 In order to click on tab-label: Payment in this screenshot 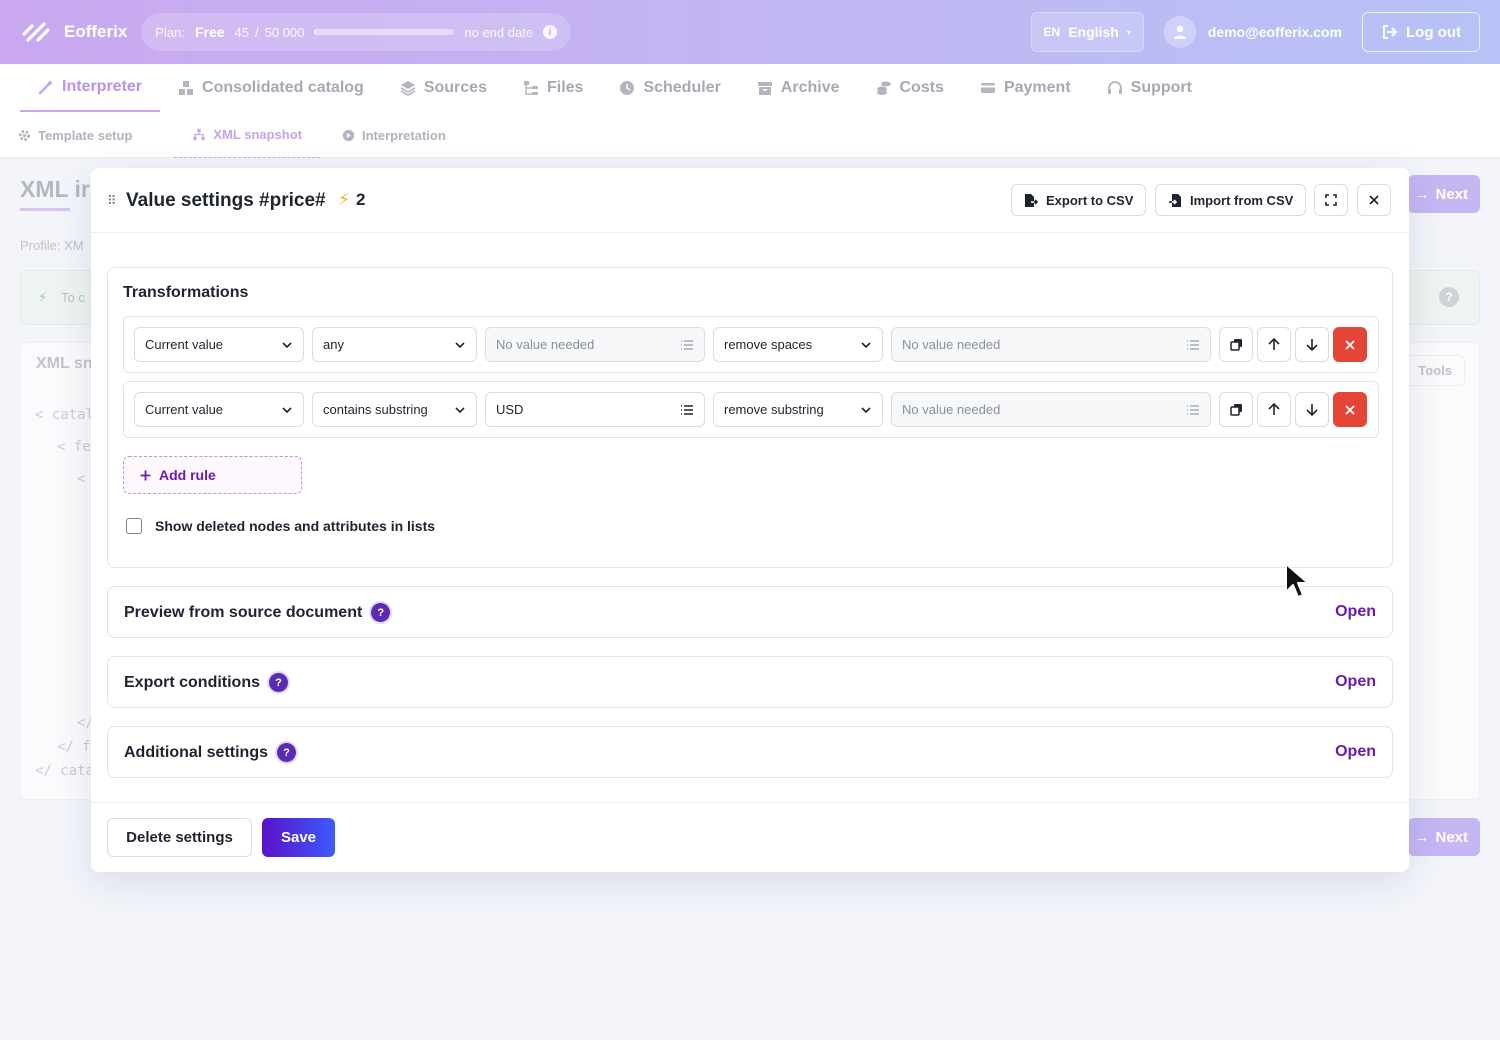, I will do `click(1037, 87)`.